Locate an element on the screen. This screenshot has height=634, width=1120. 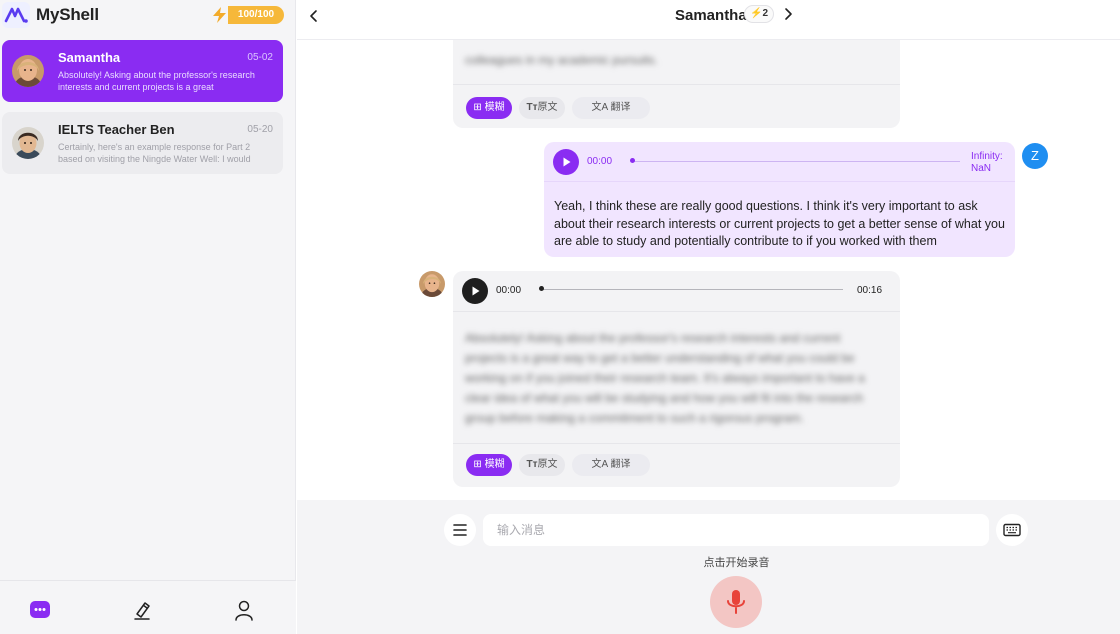
energy-badge: 100/100 is located at coordinates (247, 15).